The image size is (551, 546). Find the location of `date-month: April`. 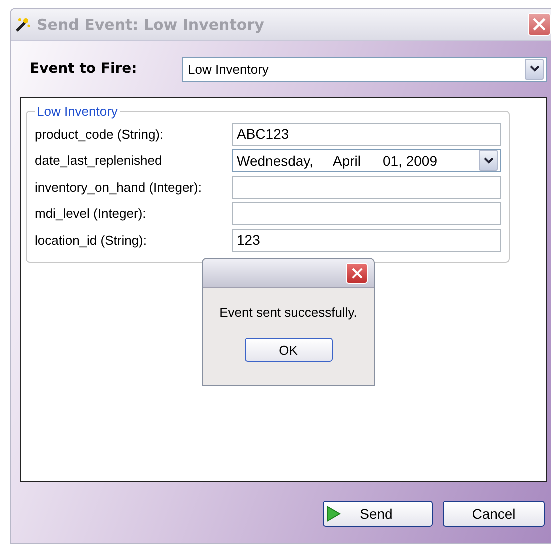

date-month: April is located at coordinates (347, 160).